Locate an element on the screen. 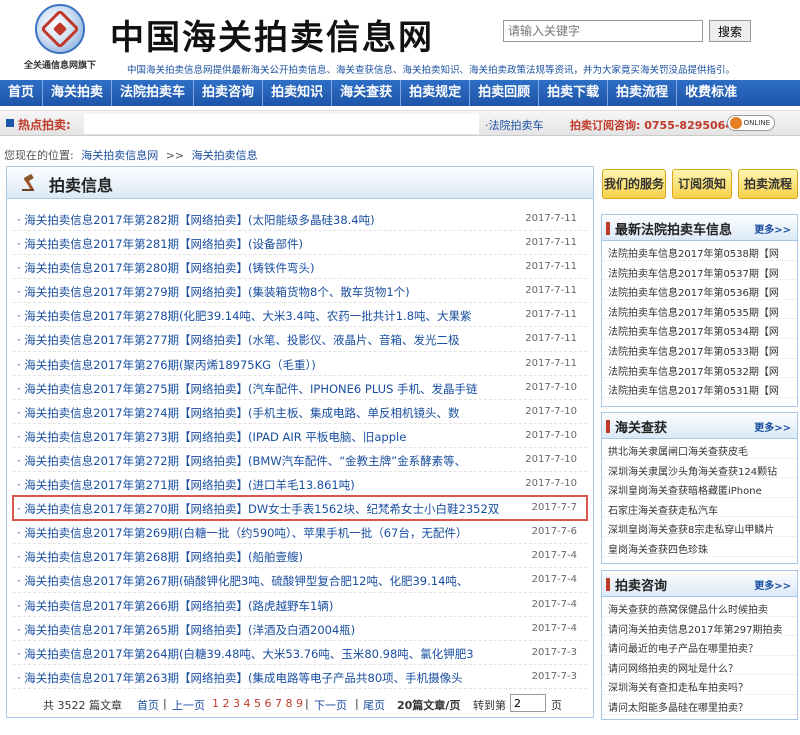  list-item: 法院拍卖车信息2017年第0537期【网 is located at coordinates (699, 271).